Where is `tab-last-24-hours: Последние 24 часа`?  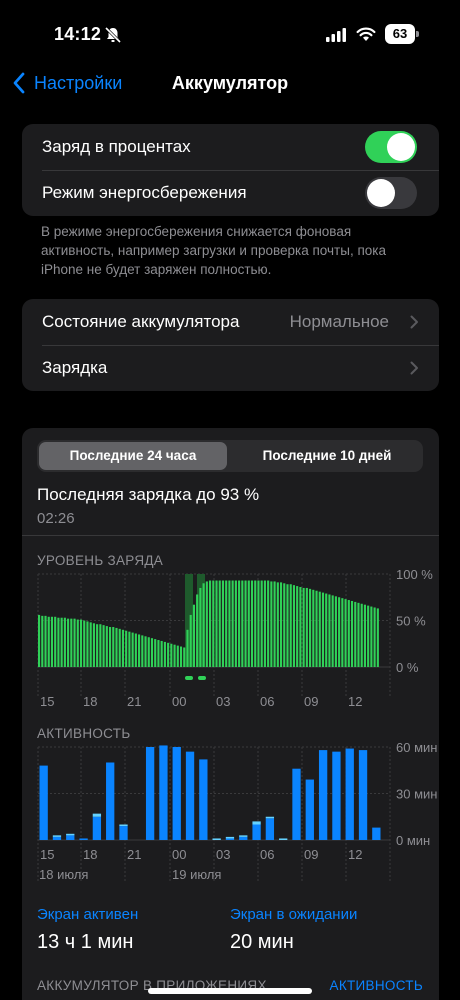 tab-last-24-hours: Последние 24 часа is located at coordinates (133, 456).